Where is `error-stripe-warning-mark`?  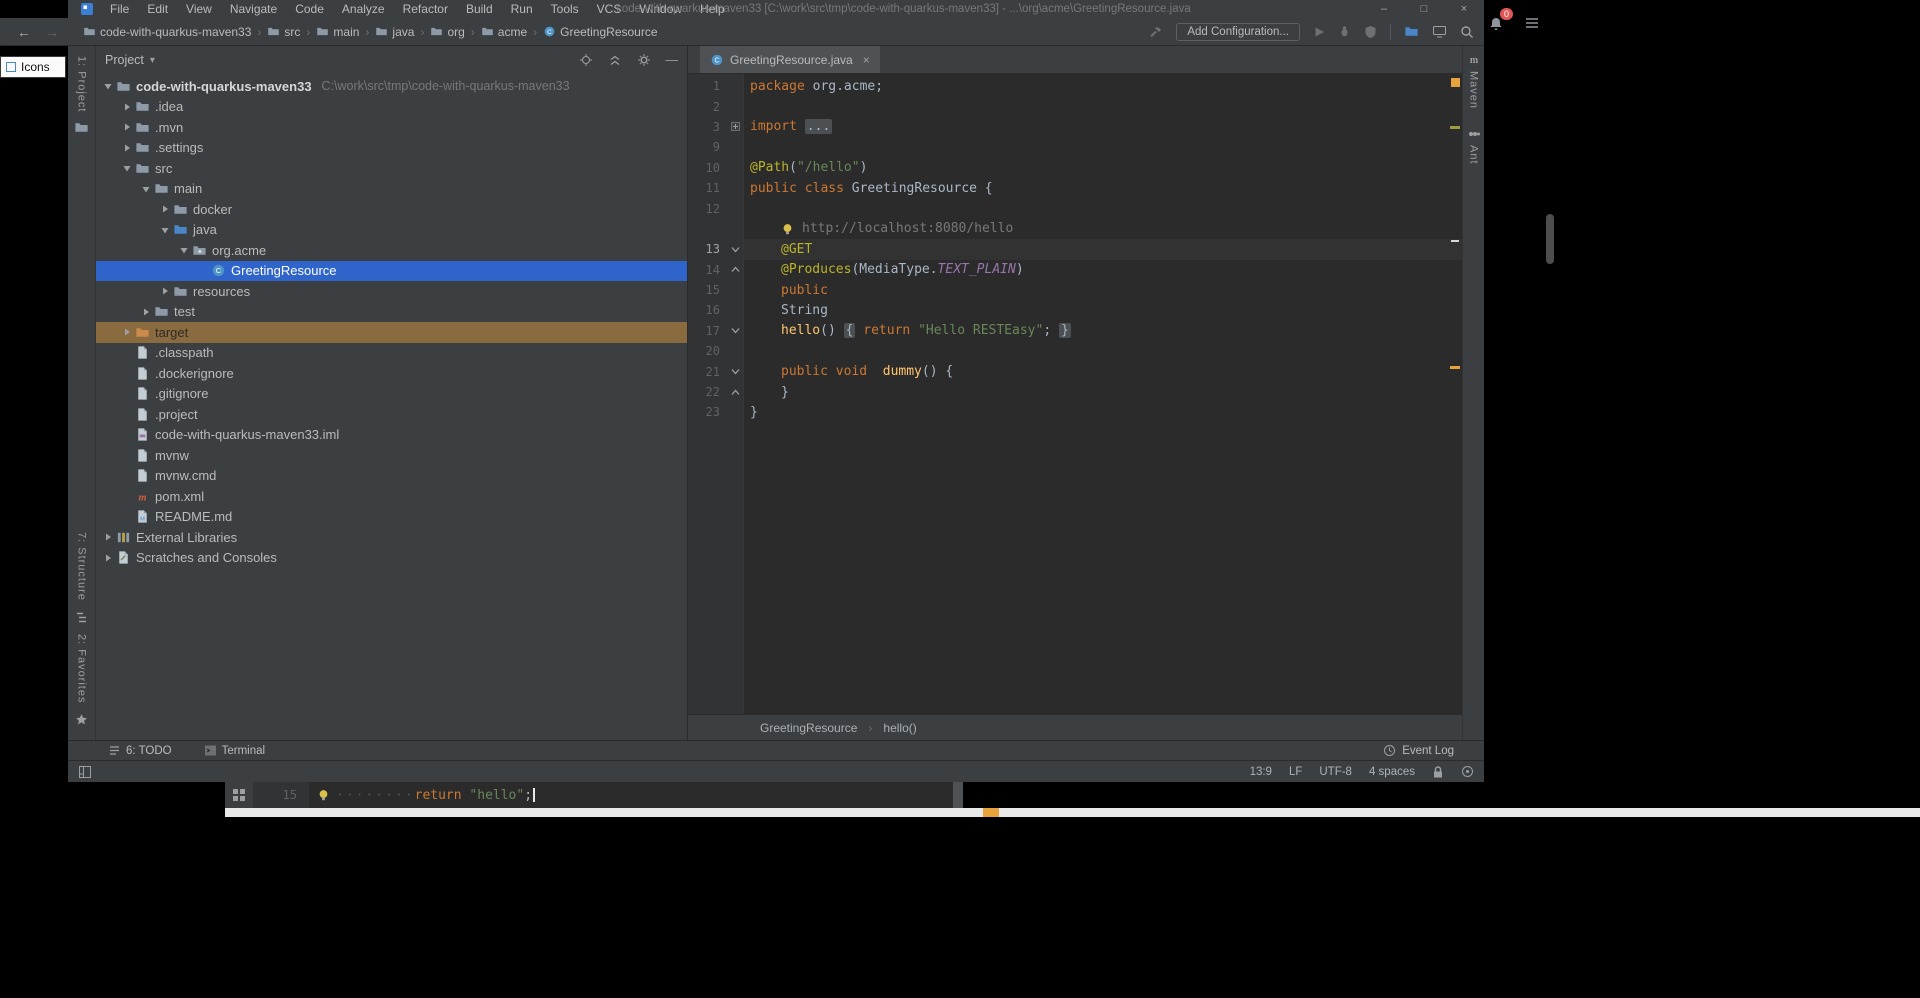
error-stripe-warning-mark is located at coordinates (1455, 367).